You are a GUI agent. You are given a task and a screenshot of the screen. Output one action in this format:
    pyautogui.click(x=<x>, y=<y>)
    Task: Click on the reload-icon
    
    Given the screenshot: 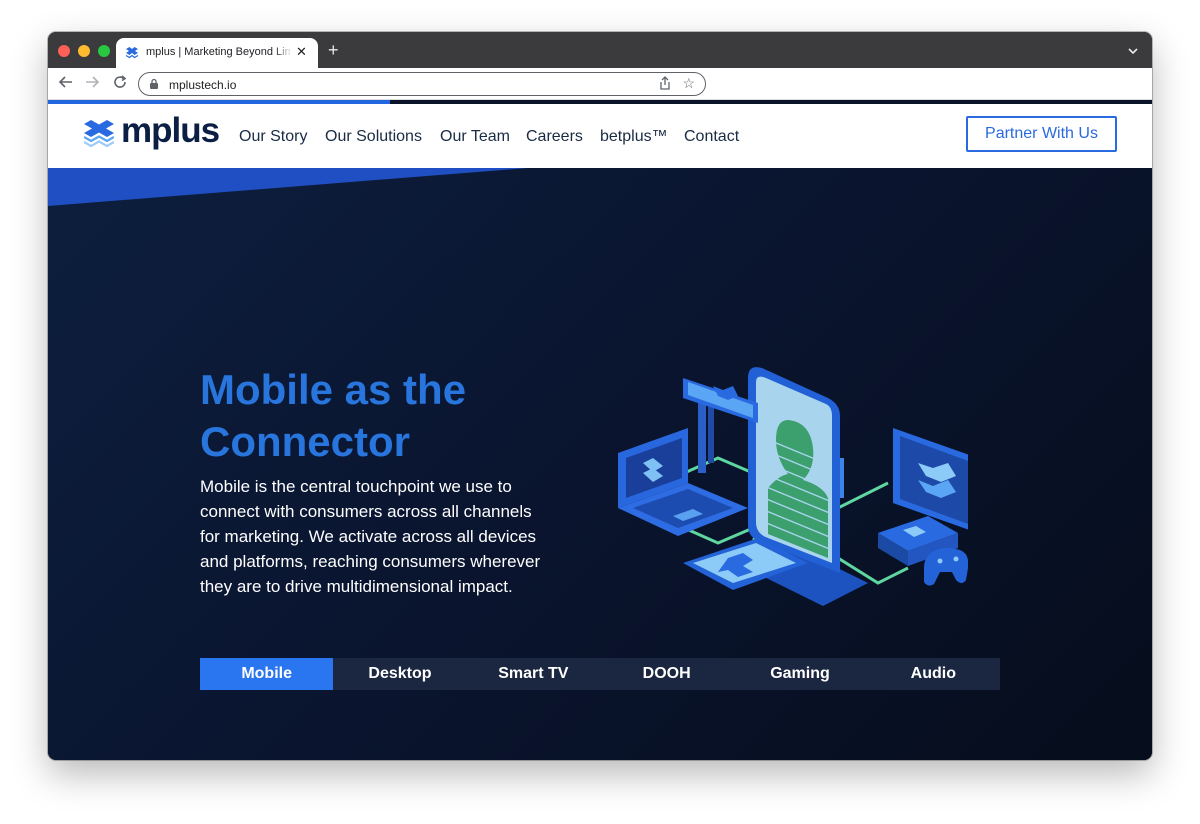 What is the action you would take?
    pyautogui.click(x=120, y=84)
    